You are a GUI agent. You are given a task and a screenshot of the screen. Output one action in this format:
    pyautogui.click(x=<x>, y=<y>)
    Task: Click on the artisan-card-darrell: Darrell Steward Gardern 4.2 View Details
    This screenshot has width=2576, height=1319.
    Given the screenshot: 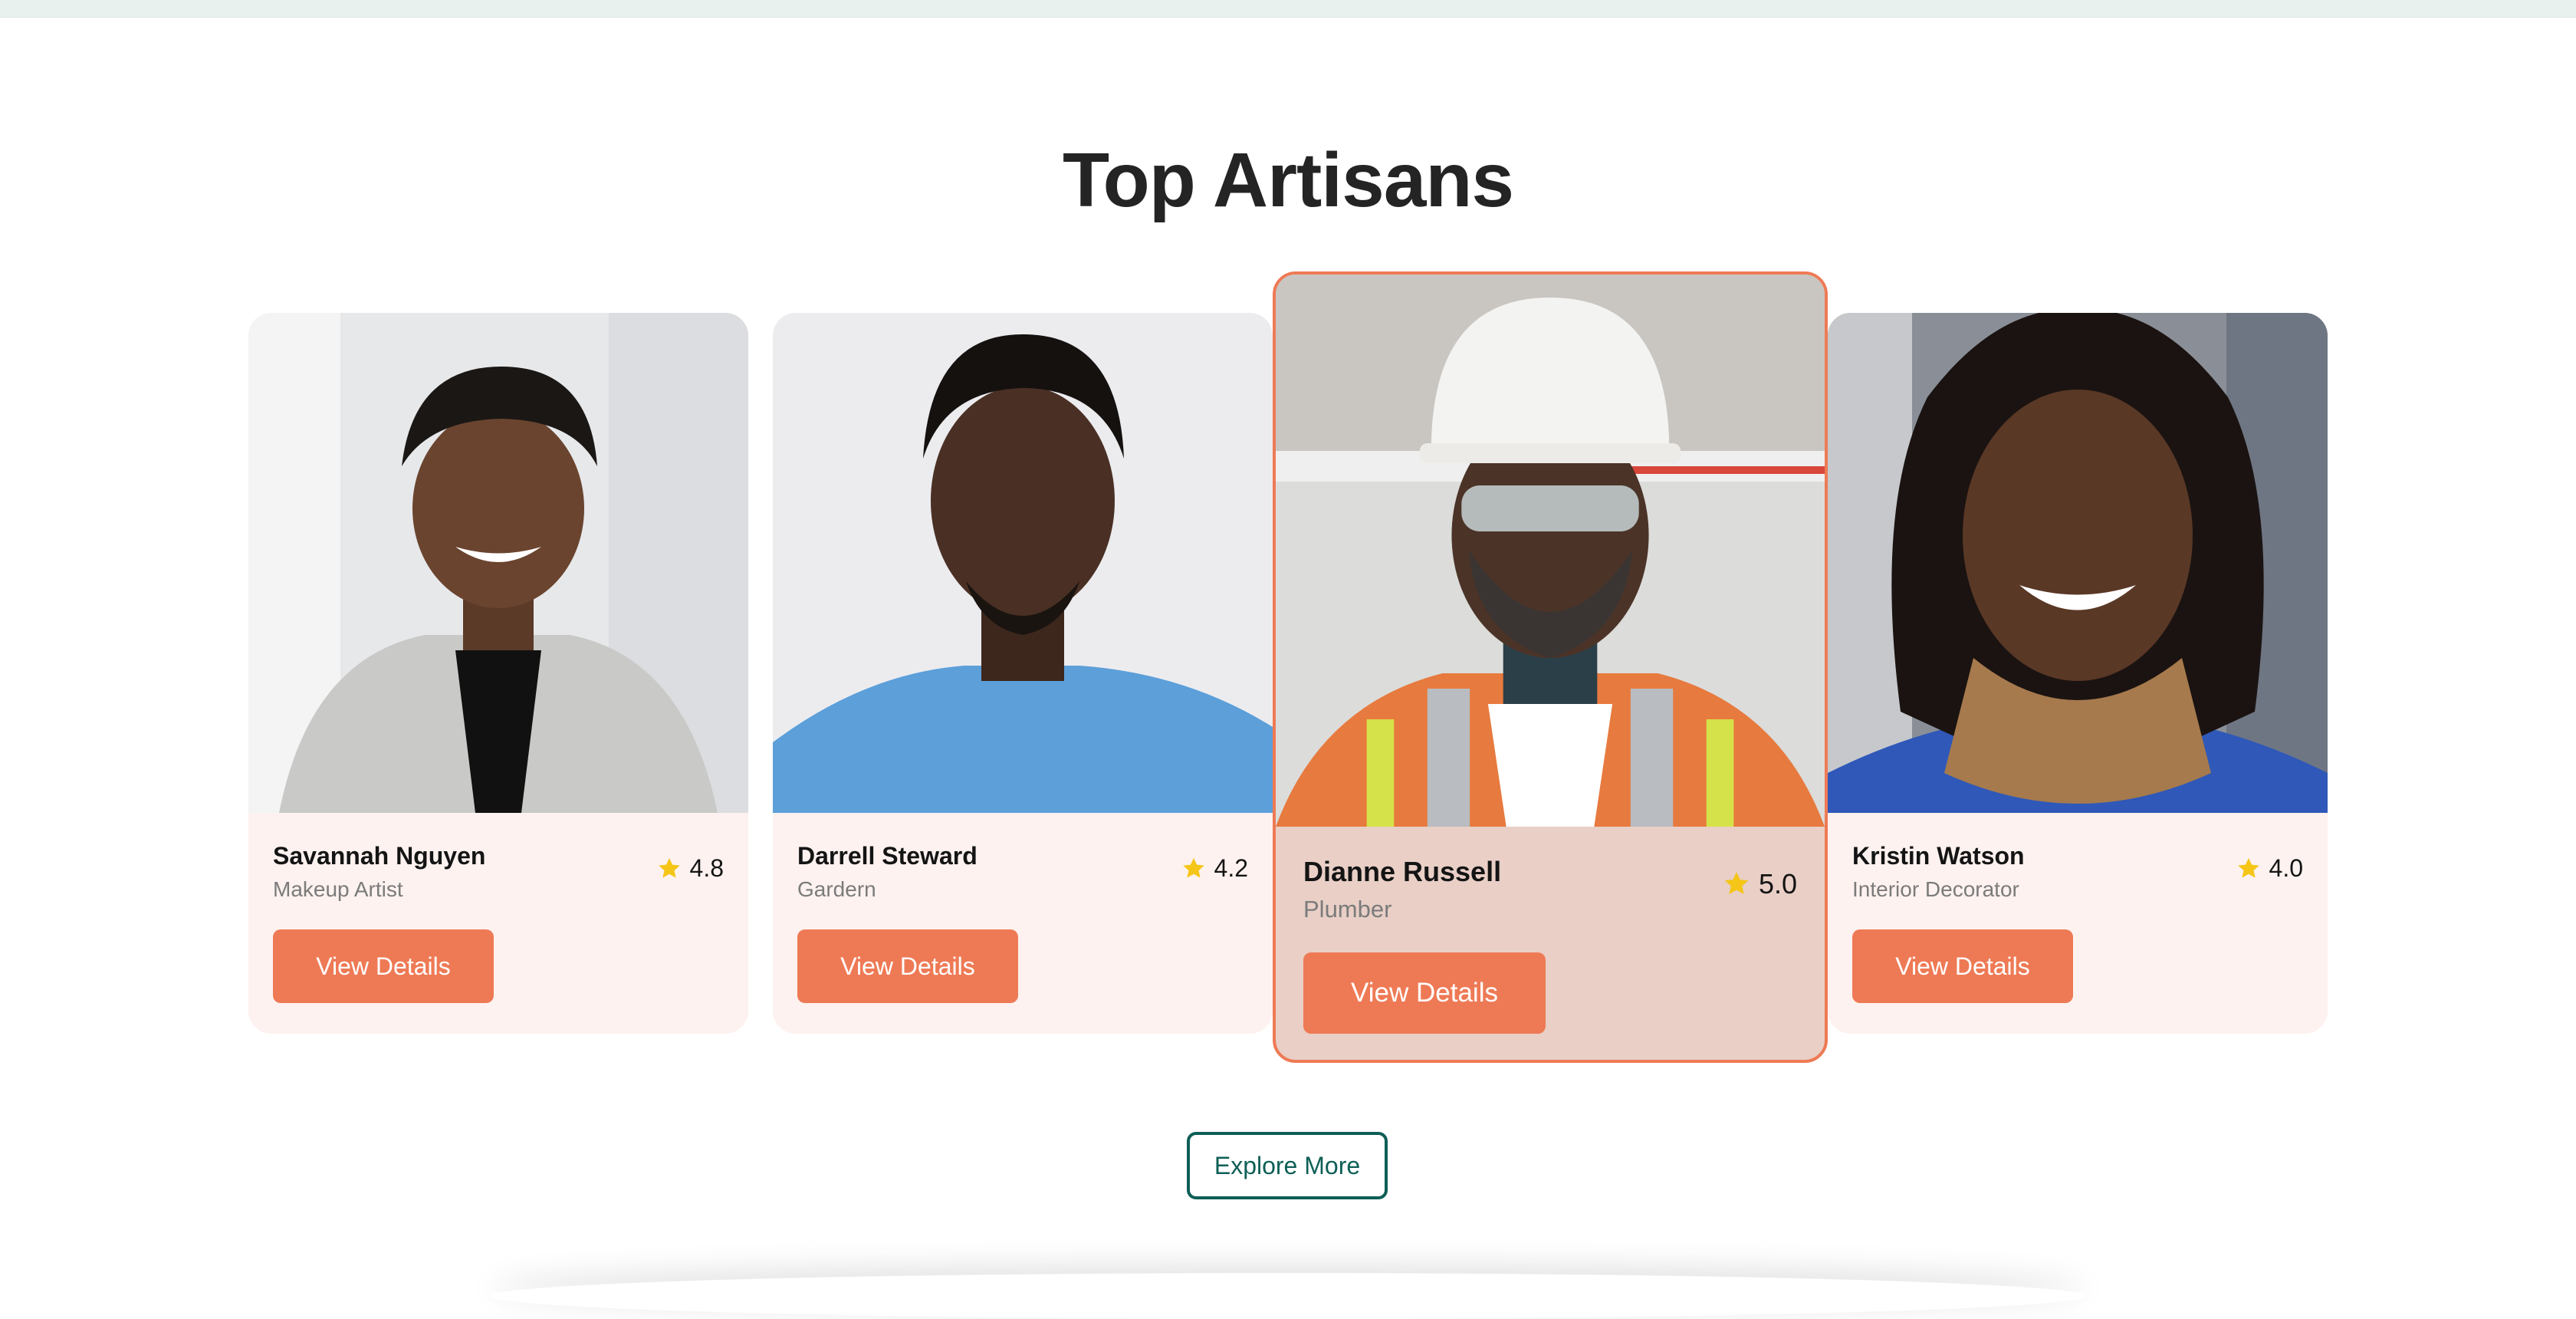 What is the action you would take?
    pyautogui.click(x=1023, y=673)
    